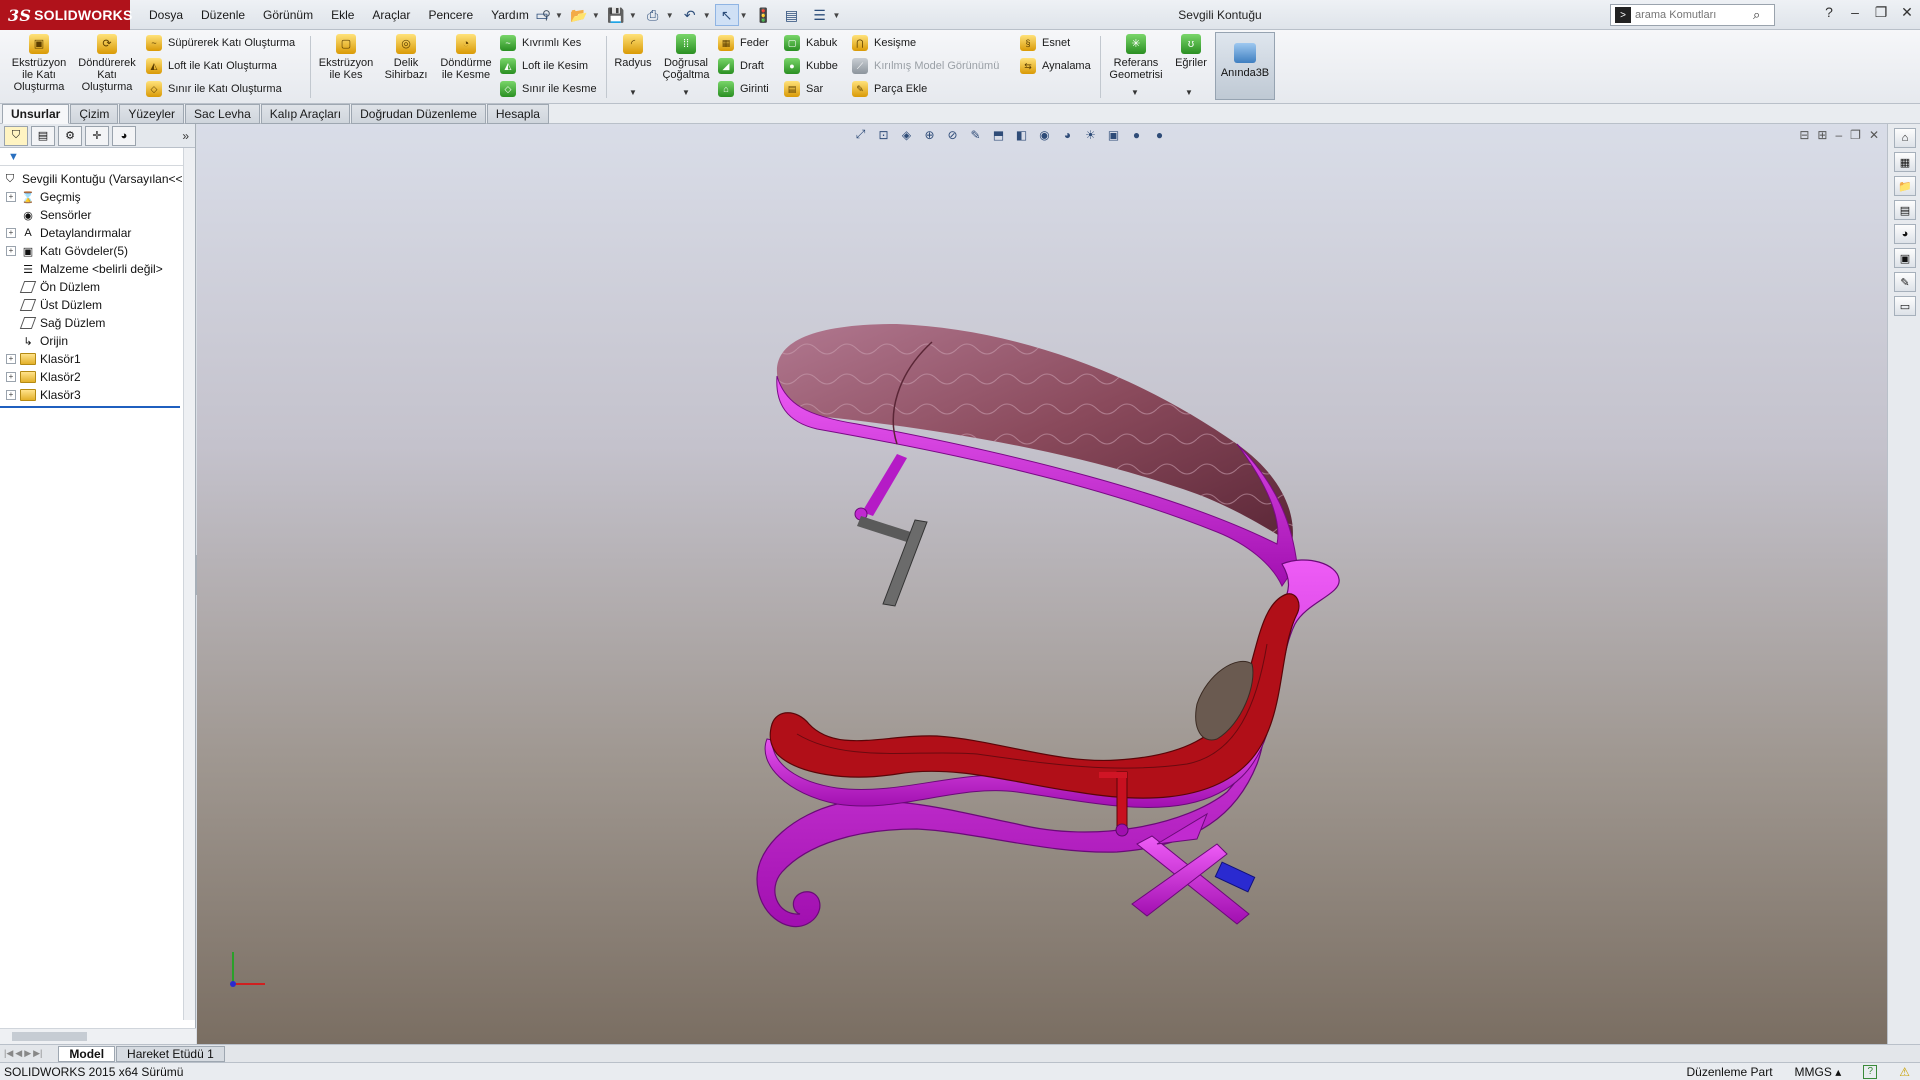 The width and height of the screenshot is (1920, 1080). Describe the element at coordinates (97, 135) in the screenshot. I see `dimxpert-tab-icon: ✛` at that location.